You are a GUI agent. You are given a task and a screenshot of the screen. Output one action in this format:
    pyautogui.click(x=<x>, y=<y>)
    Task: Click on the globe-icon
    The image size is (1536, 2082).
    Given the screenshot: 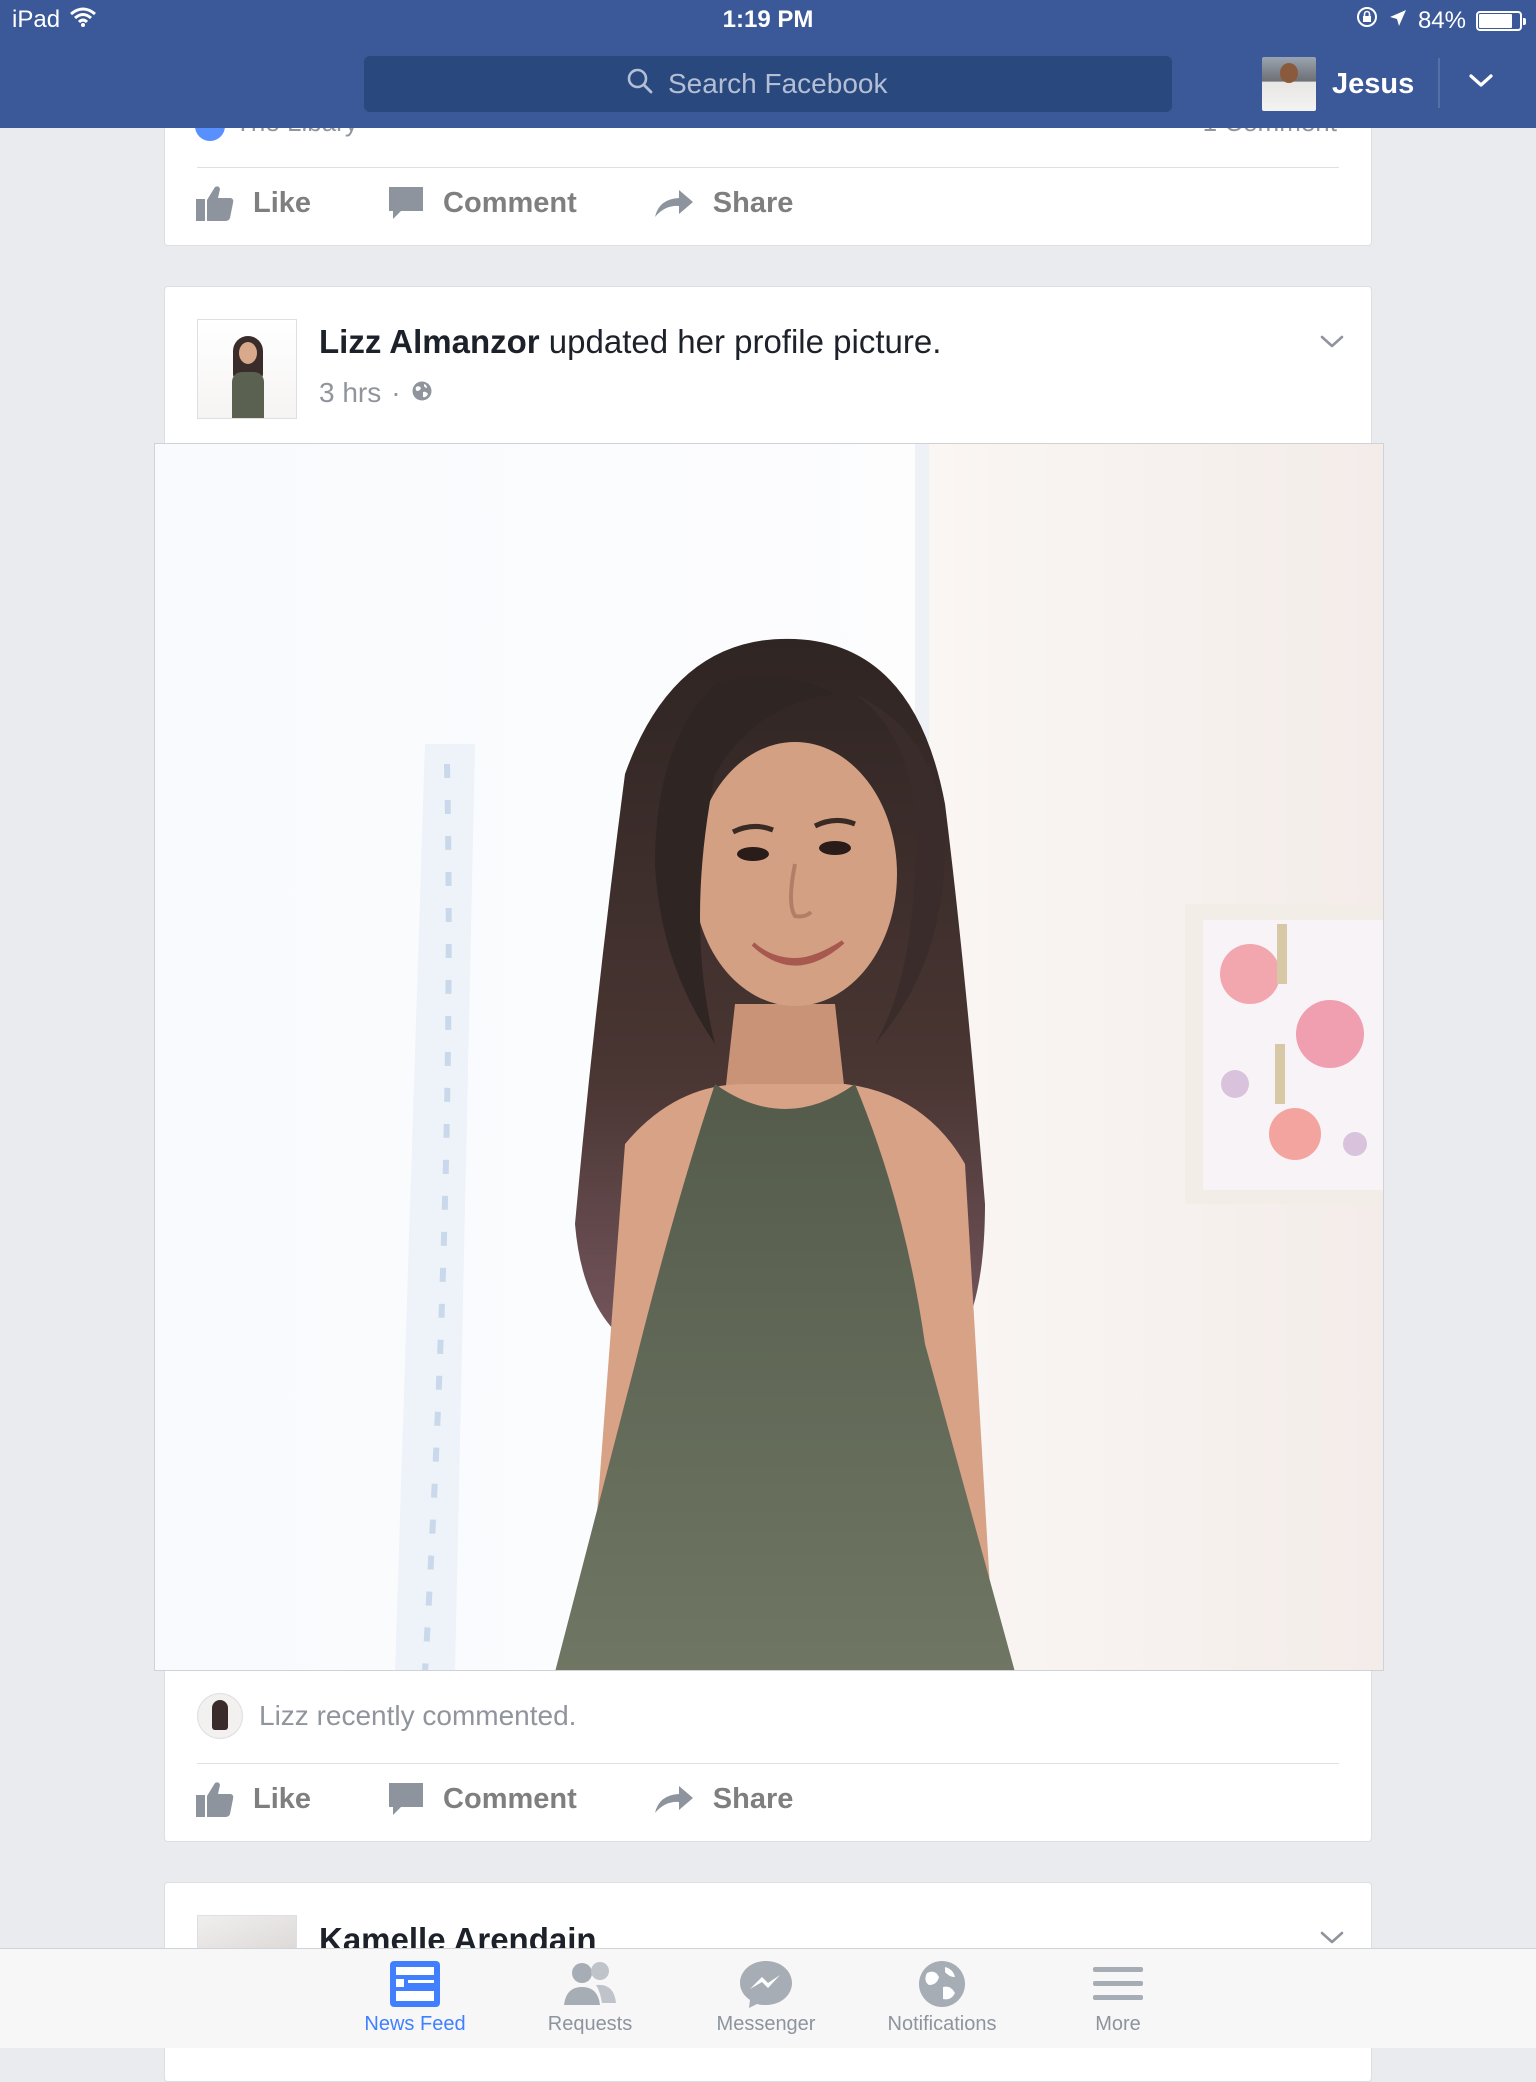 What is the action you would take?
    pyautogui.click(x=422, y=393)
    